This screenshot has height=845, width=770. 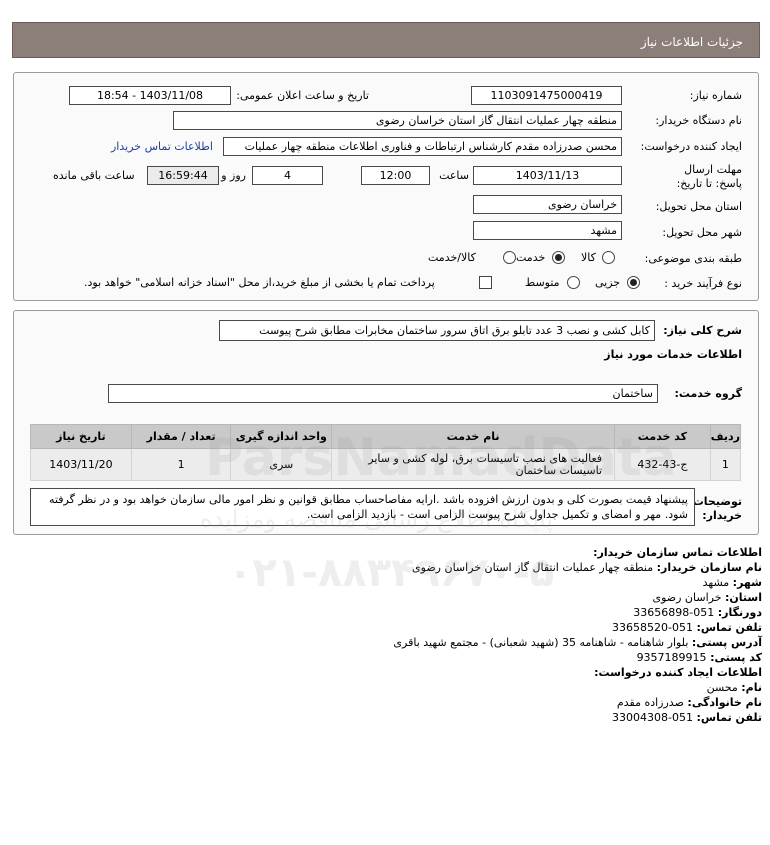 What do you see at coordinates (673, 354) in the screenshot?
I see `services-title: اطلاعات خدمات مورد نیاز` at bounding box center [673, 354].